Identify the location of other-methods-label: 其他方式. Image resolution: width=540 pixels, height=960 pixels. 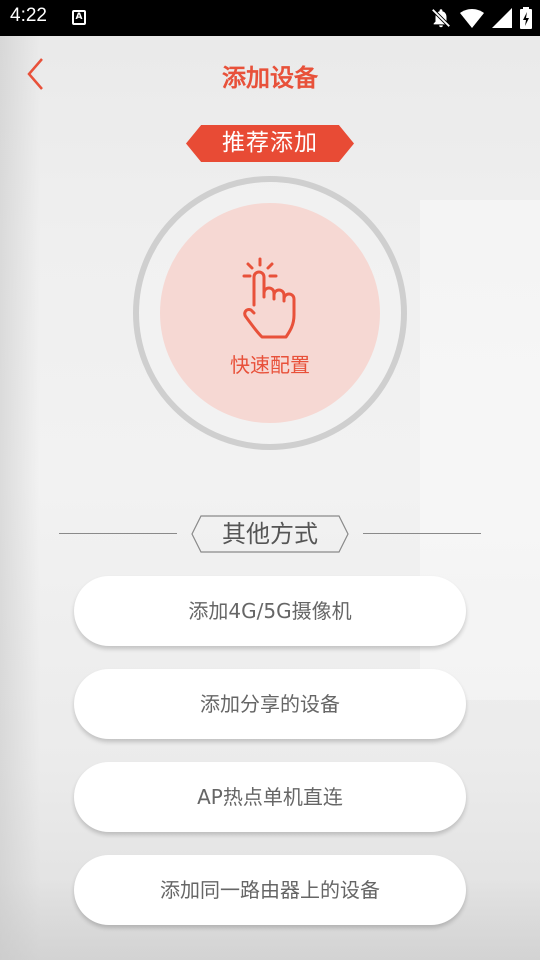
(270, 534).